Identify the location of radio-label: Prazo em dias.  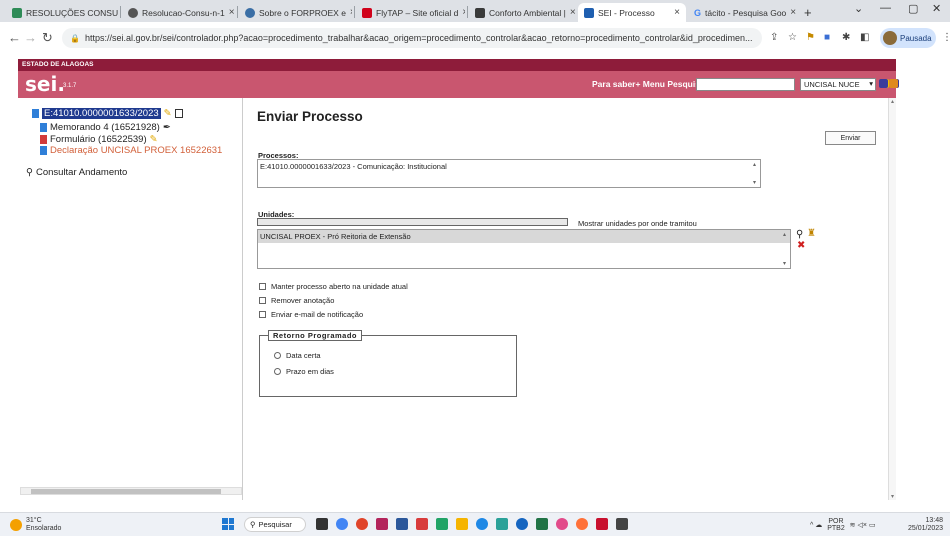
(310, 371).